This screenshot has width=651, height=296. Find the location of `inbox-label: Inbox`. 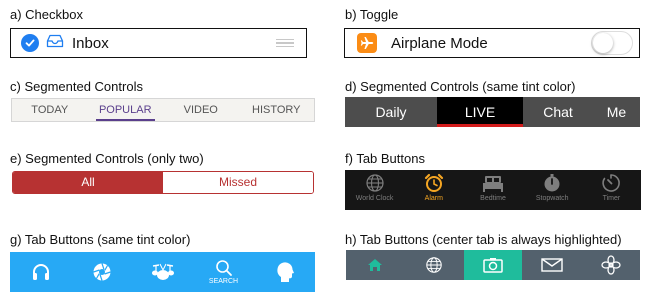

inbox-label: Inbox is located at coordinates (90, 43).